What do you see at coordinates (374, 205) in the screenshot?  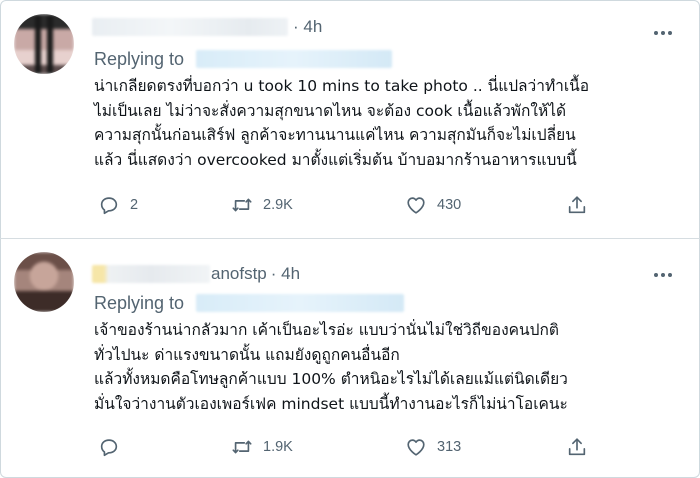 I see `action-bar: 2 2.9K 430` at bounding box center [374, 205].